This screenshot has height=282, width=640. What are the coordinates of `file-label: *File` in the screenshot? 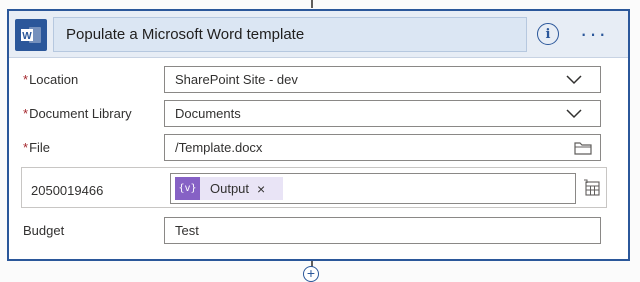 It's located at (36, 147).